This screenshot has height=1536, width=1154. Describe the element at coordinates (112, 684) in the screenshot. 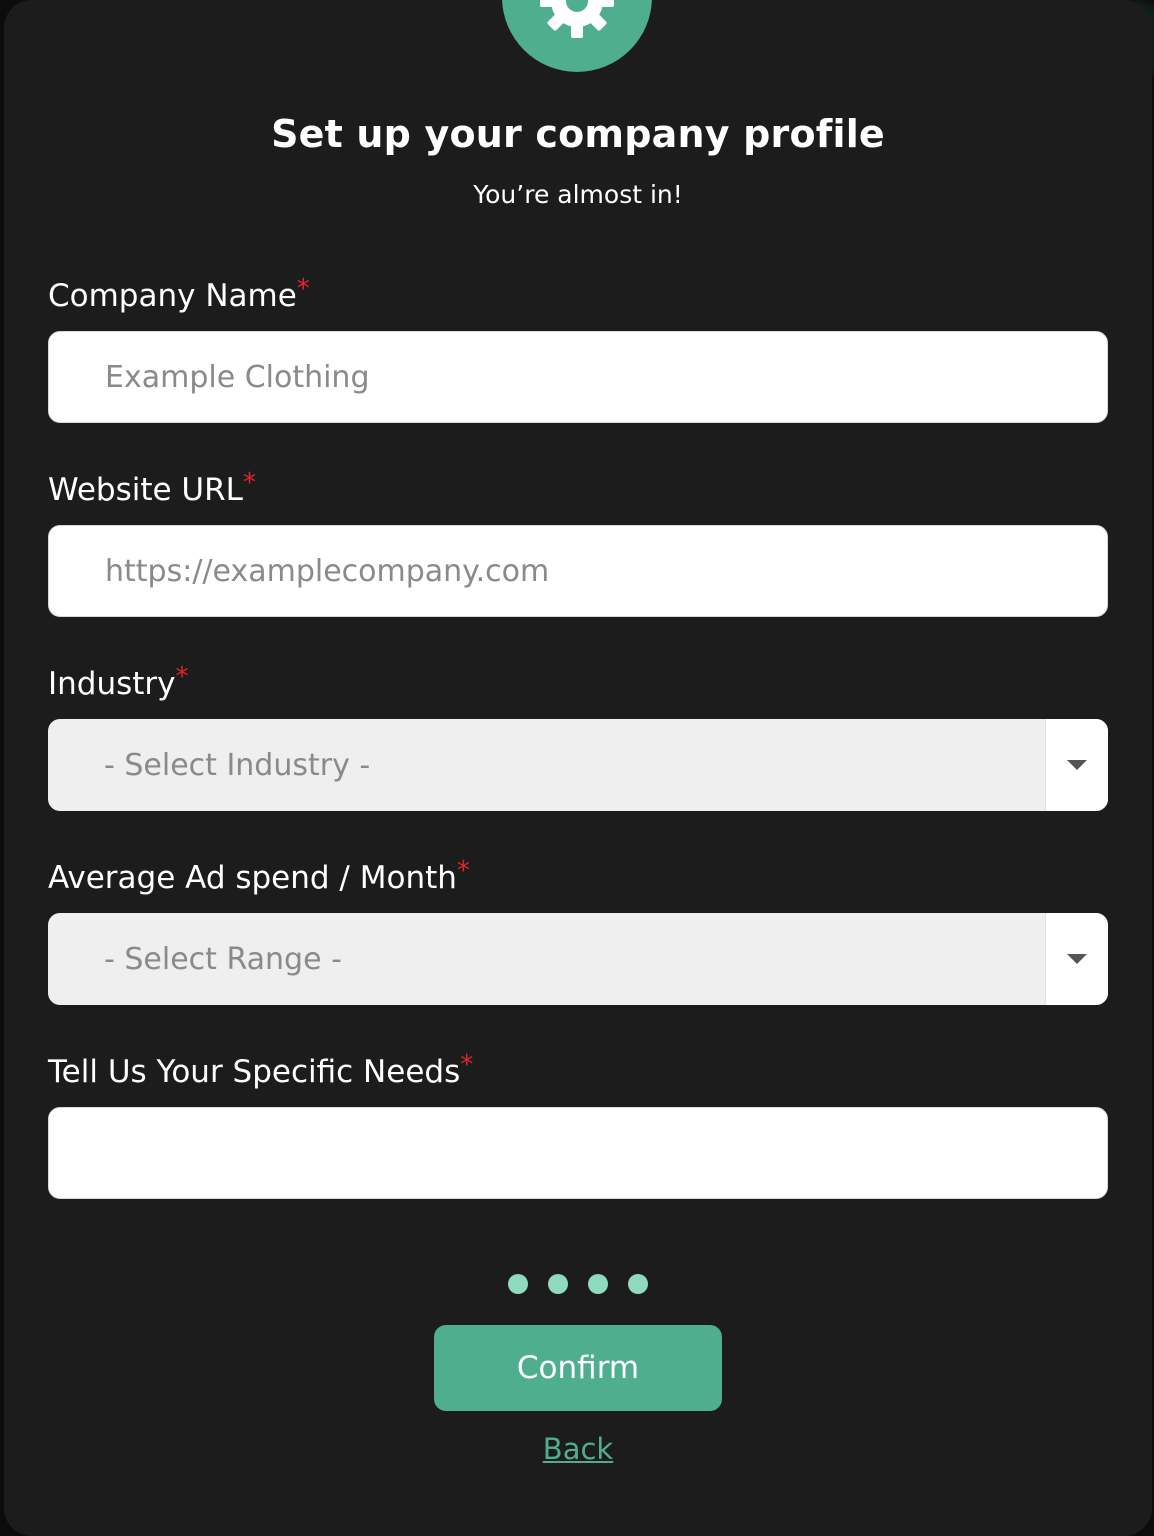

I see `industry-label-text: Industry` at that location.